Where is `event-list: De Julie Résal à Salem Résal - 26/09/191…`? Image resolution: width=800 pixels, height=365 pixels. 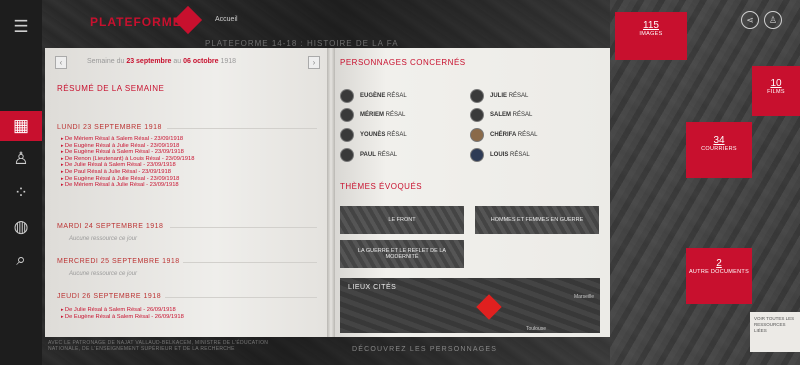
event-list: De Julie Résal à Salem Résal - 26/09/191… is located at coordinates (122, 313).